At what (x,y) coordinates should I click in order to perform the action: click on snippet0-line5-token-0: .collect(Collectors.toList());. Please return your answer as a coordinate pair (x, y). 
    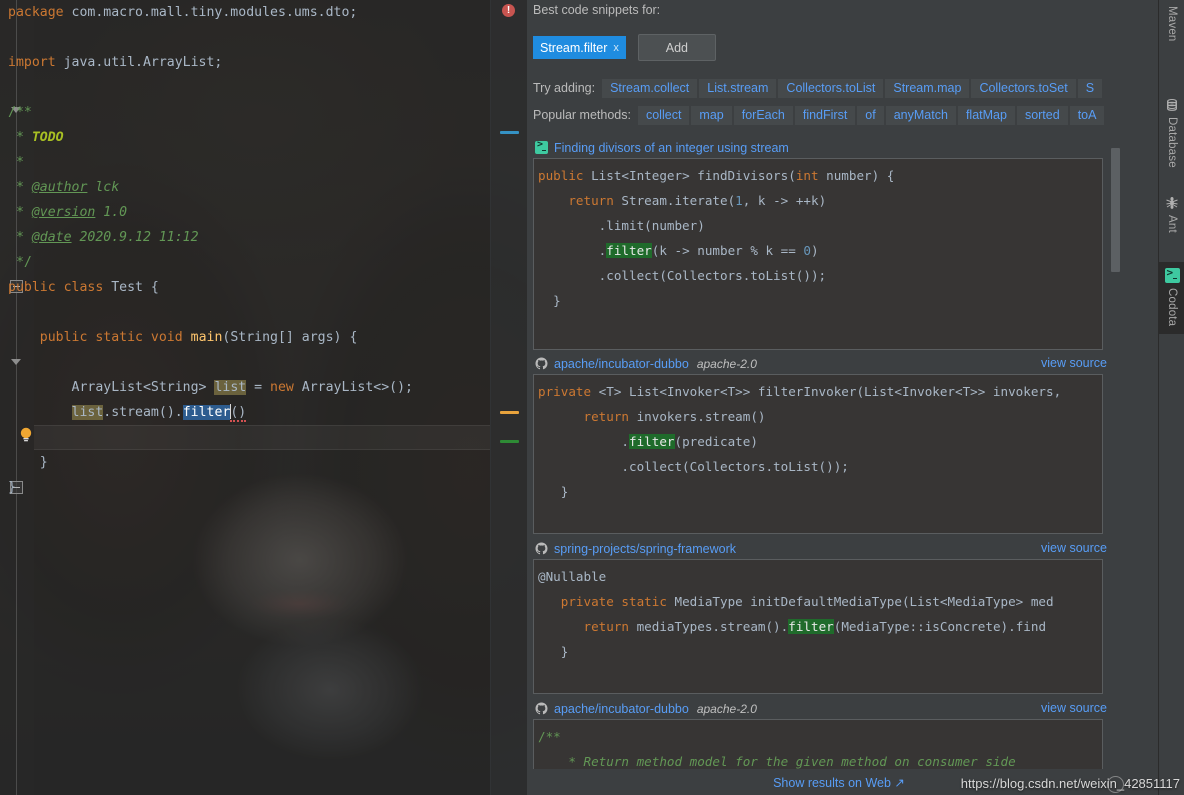
    Looking at the image, I should click on (682, 275).